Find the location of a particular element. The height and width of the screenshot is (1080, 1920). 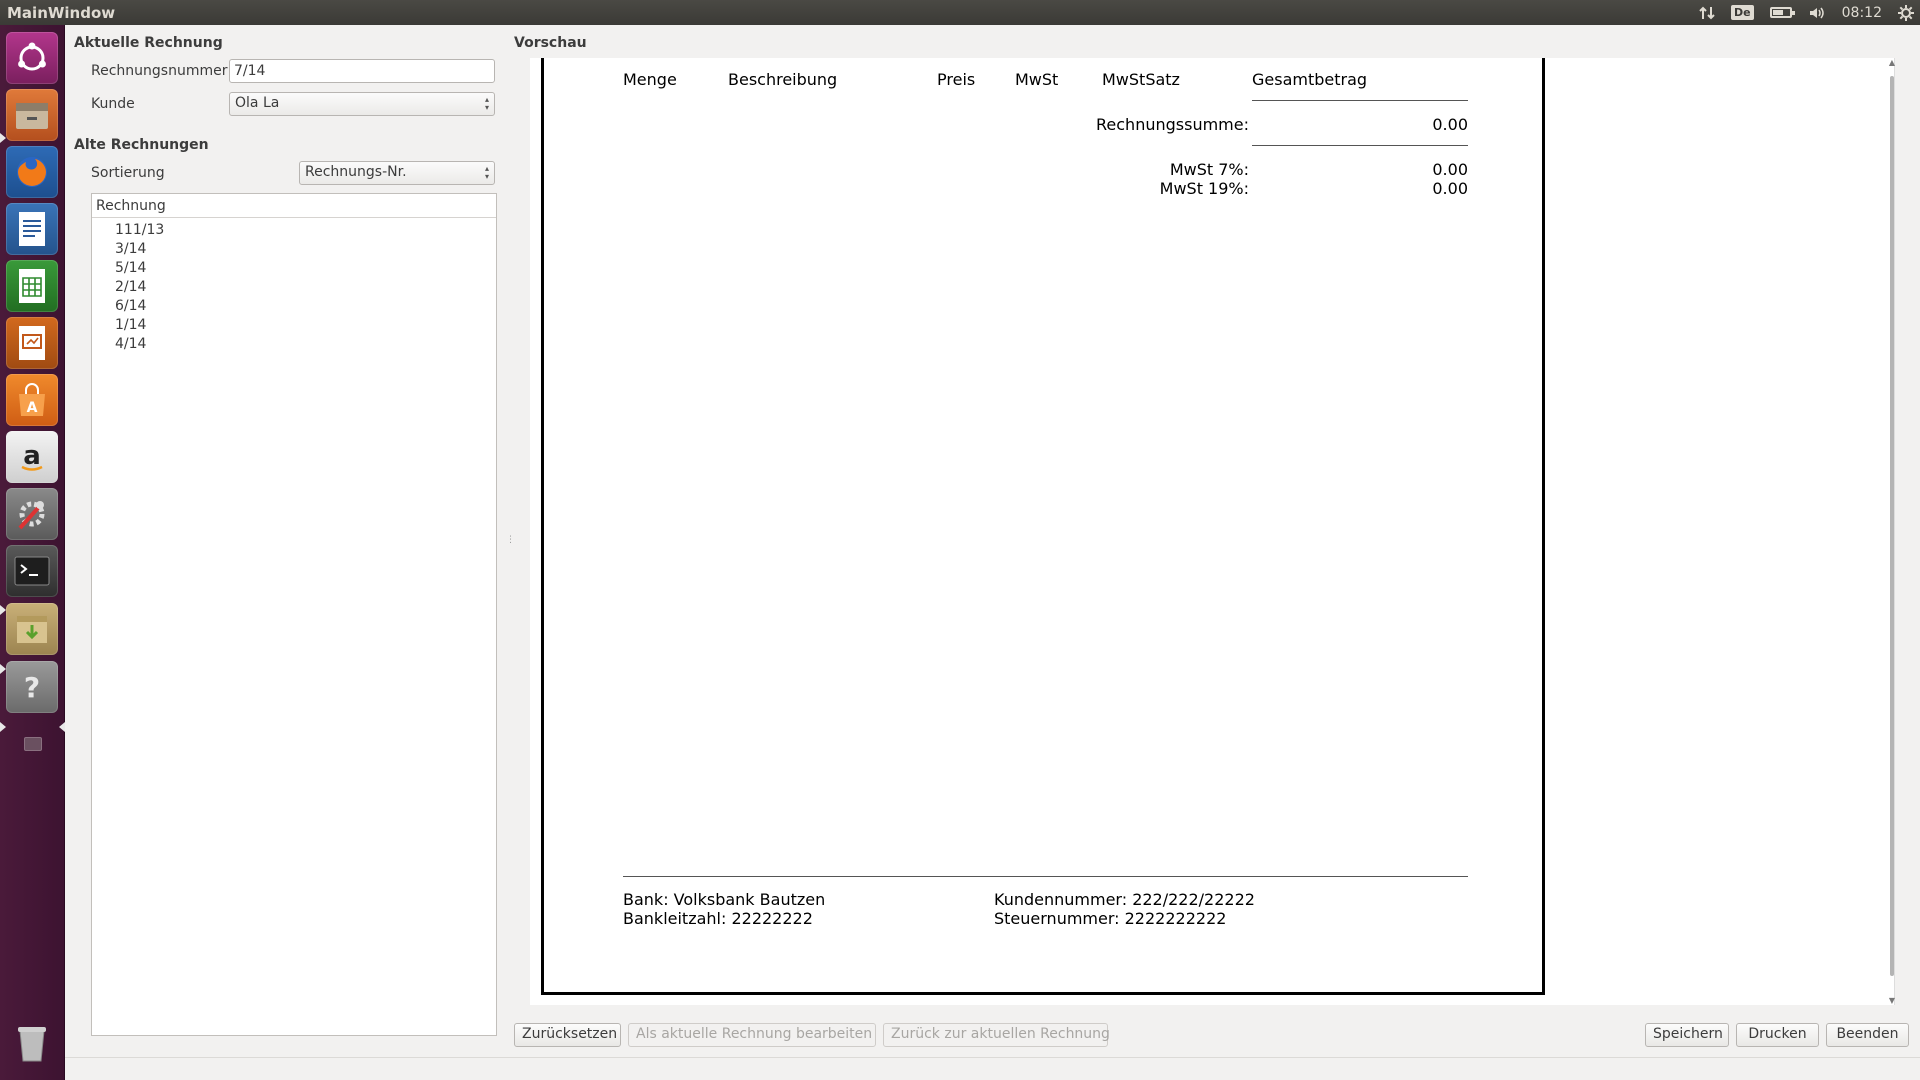

customer-label: Kunde is located at coordinates (113, 104).